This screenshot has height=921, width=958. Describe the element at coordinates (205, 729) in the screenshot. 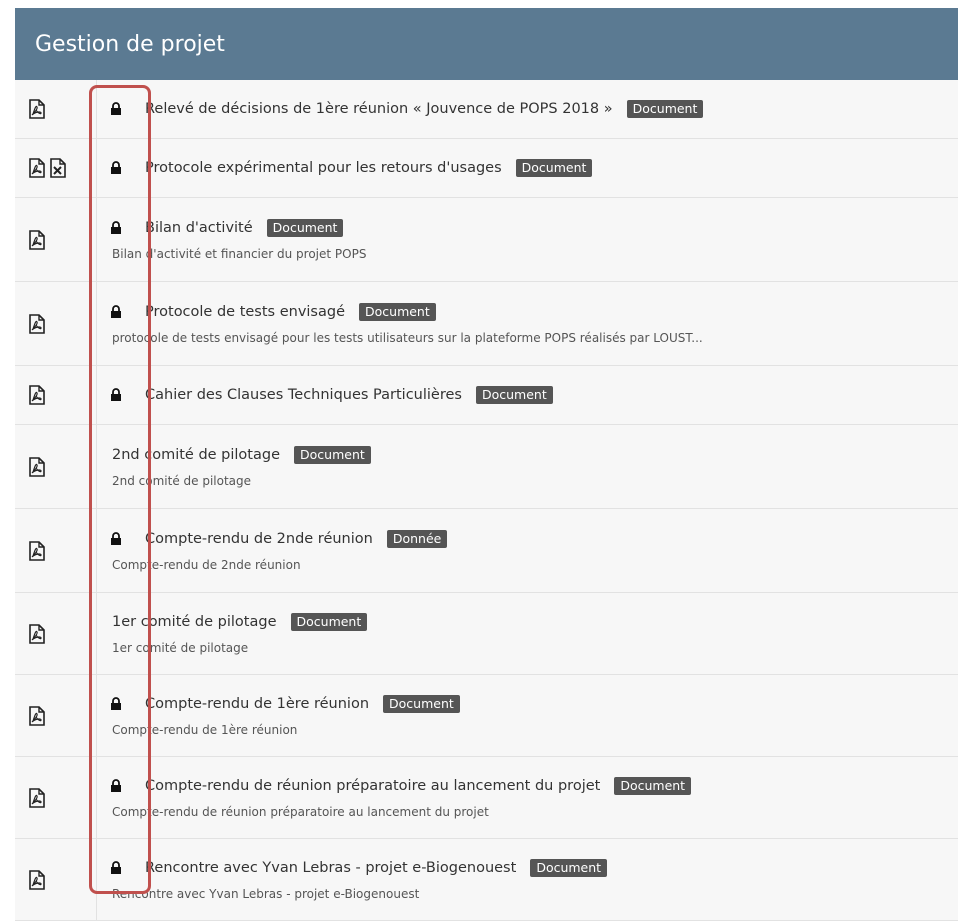

I see `item-description: Compte-rendu de 1ère réunion` at that location.